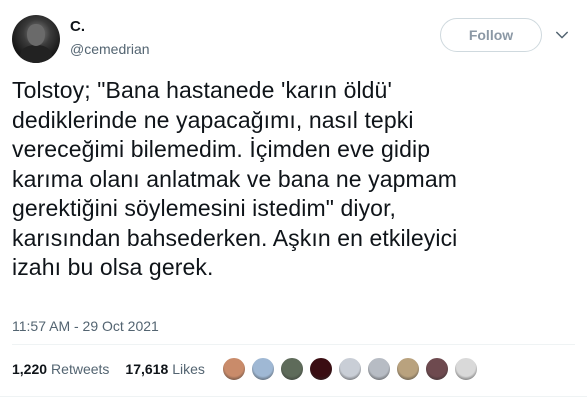 The image size is (587, 401). What do you see at coordinates (110, 27) in the screenshot?
I see `author-display-name: C.` at bounding box center [110, 27].